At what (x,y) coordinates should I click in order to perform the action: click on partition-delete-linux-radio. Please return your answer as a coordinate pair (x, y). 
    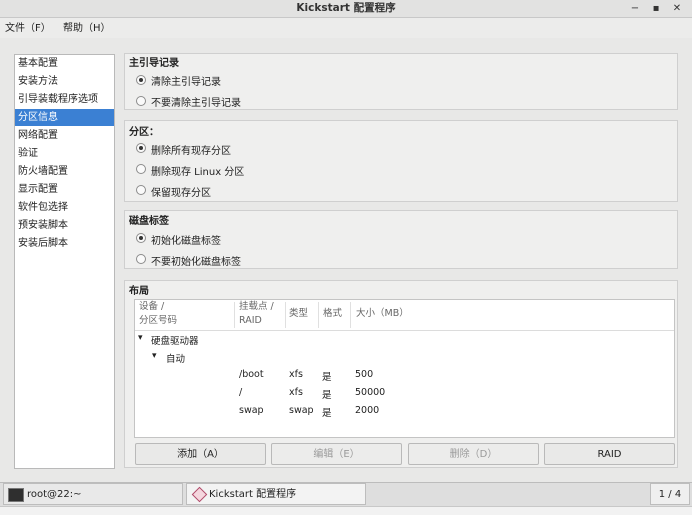
    Looking at the image, I should click on (141, 169).